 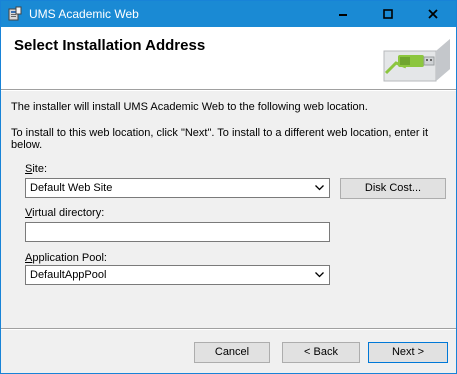 What do you see at coordinates (228, 90) in the screenshot?
I see `header-divider-highlight` at bounding box center [228, 90].